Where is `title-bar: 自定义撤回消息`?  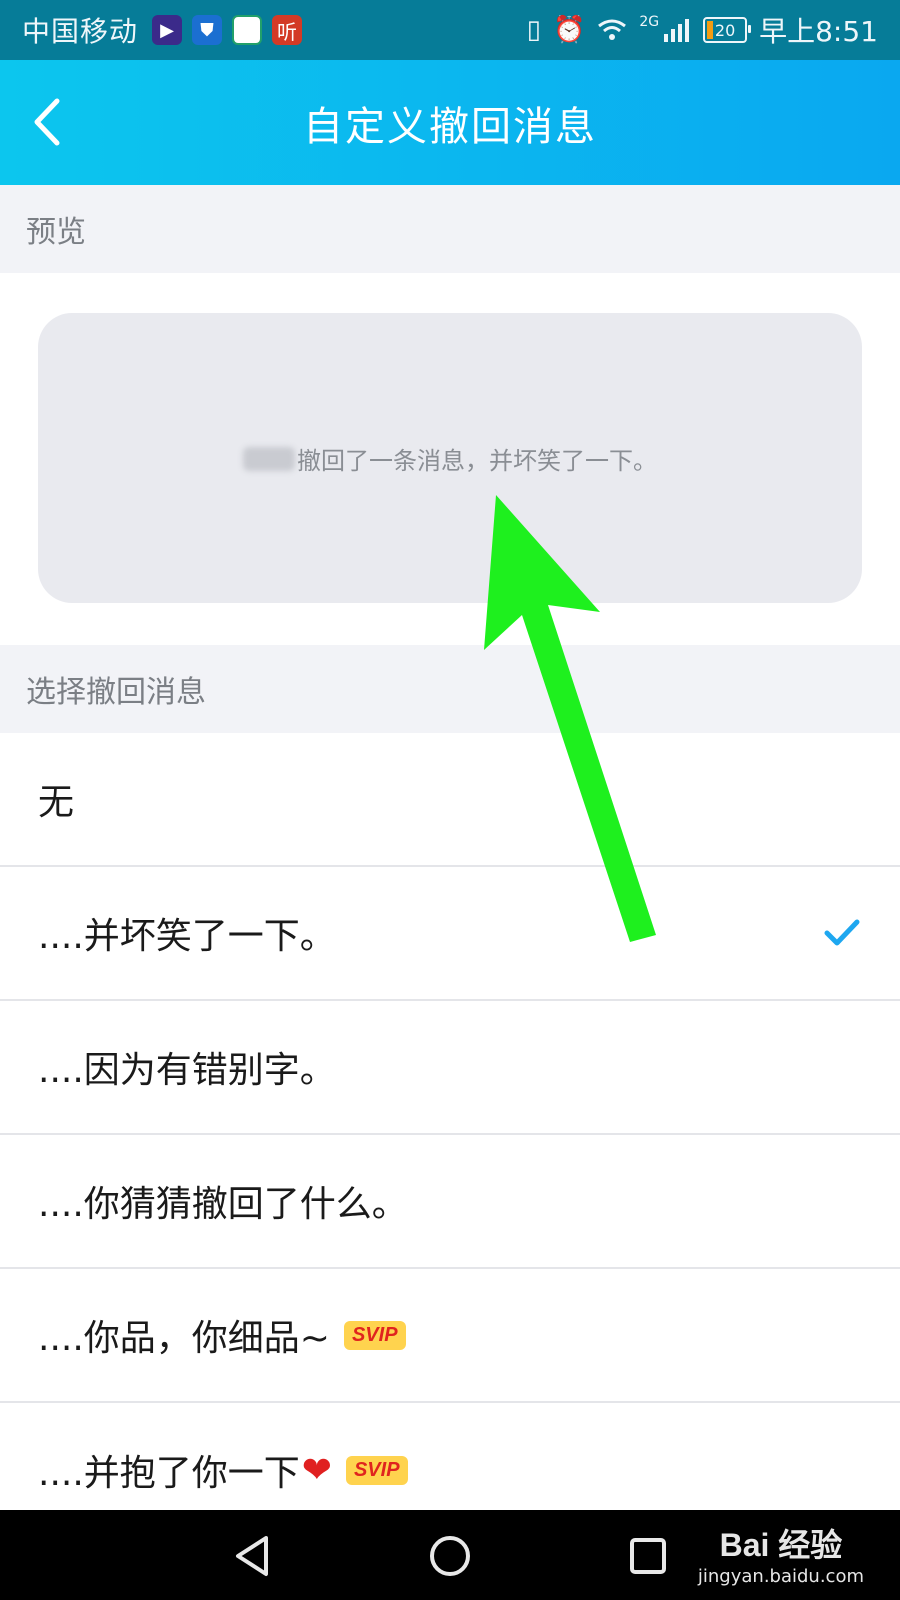 title-bar: 自定义撤回消息 is located at coordinates (450, 122).